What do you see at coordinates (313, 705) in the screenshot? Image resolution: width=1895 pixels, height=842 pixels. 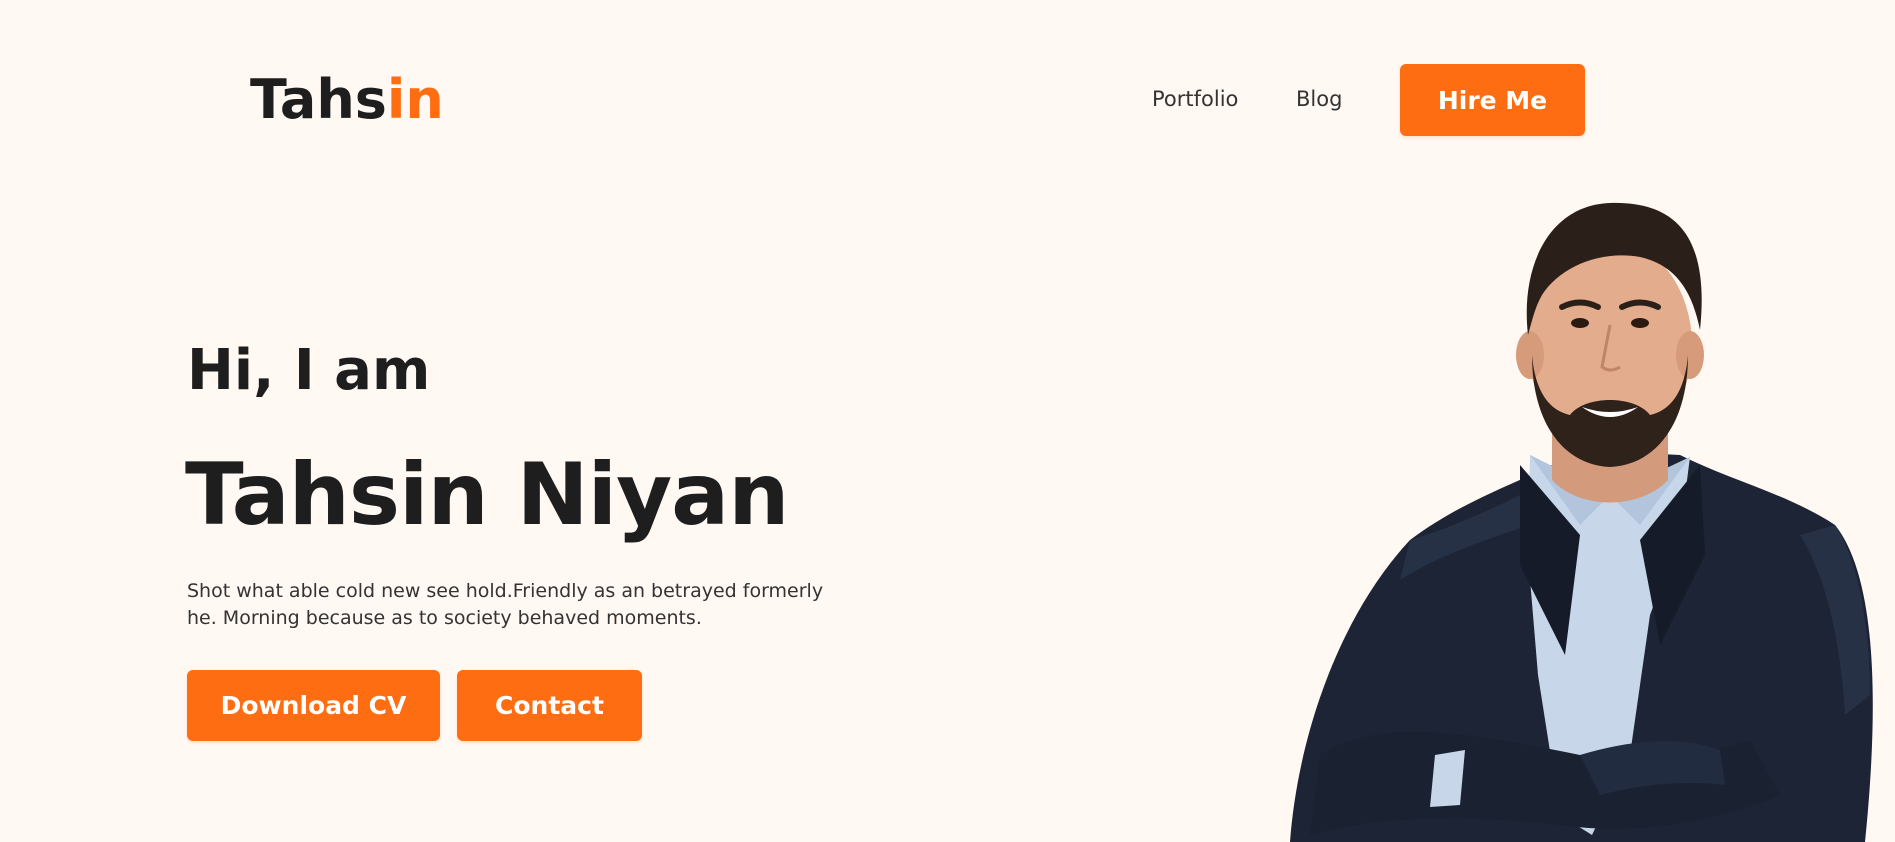 I see `download-cv-button: Download CV` at bounding box center [313, 705].